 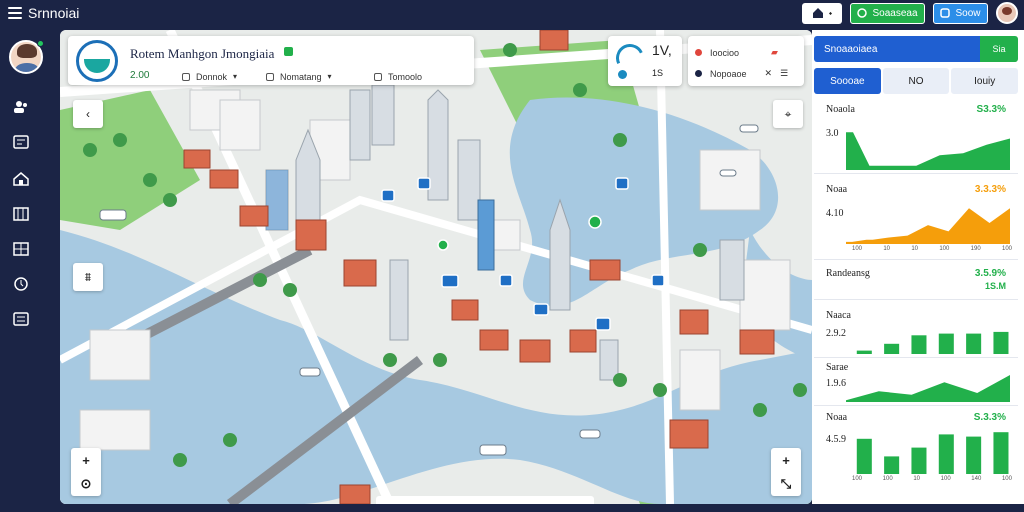 I want to click on panel-header-button: Sia, so click(x=999, y=49).